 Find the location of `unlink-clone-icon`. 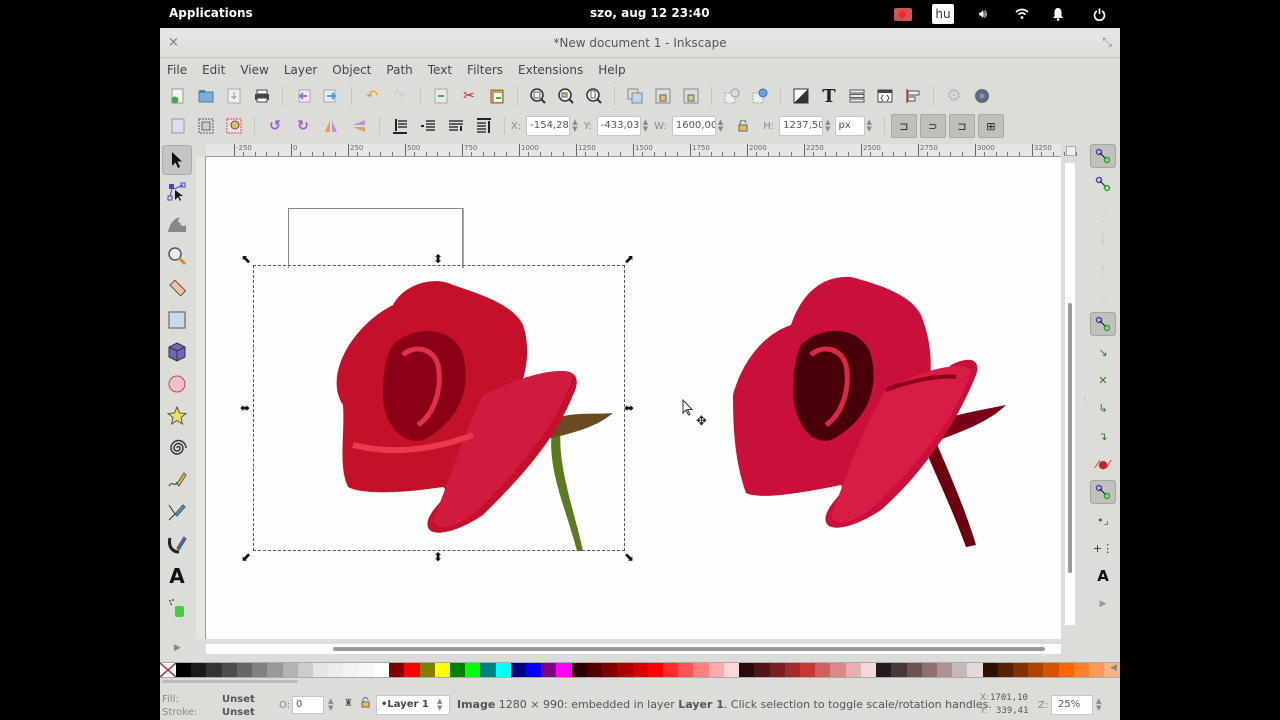

unlink-clone-icon is located at coordinates (691, 96).